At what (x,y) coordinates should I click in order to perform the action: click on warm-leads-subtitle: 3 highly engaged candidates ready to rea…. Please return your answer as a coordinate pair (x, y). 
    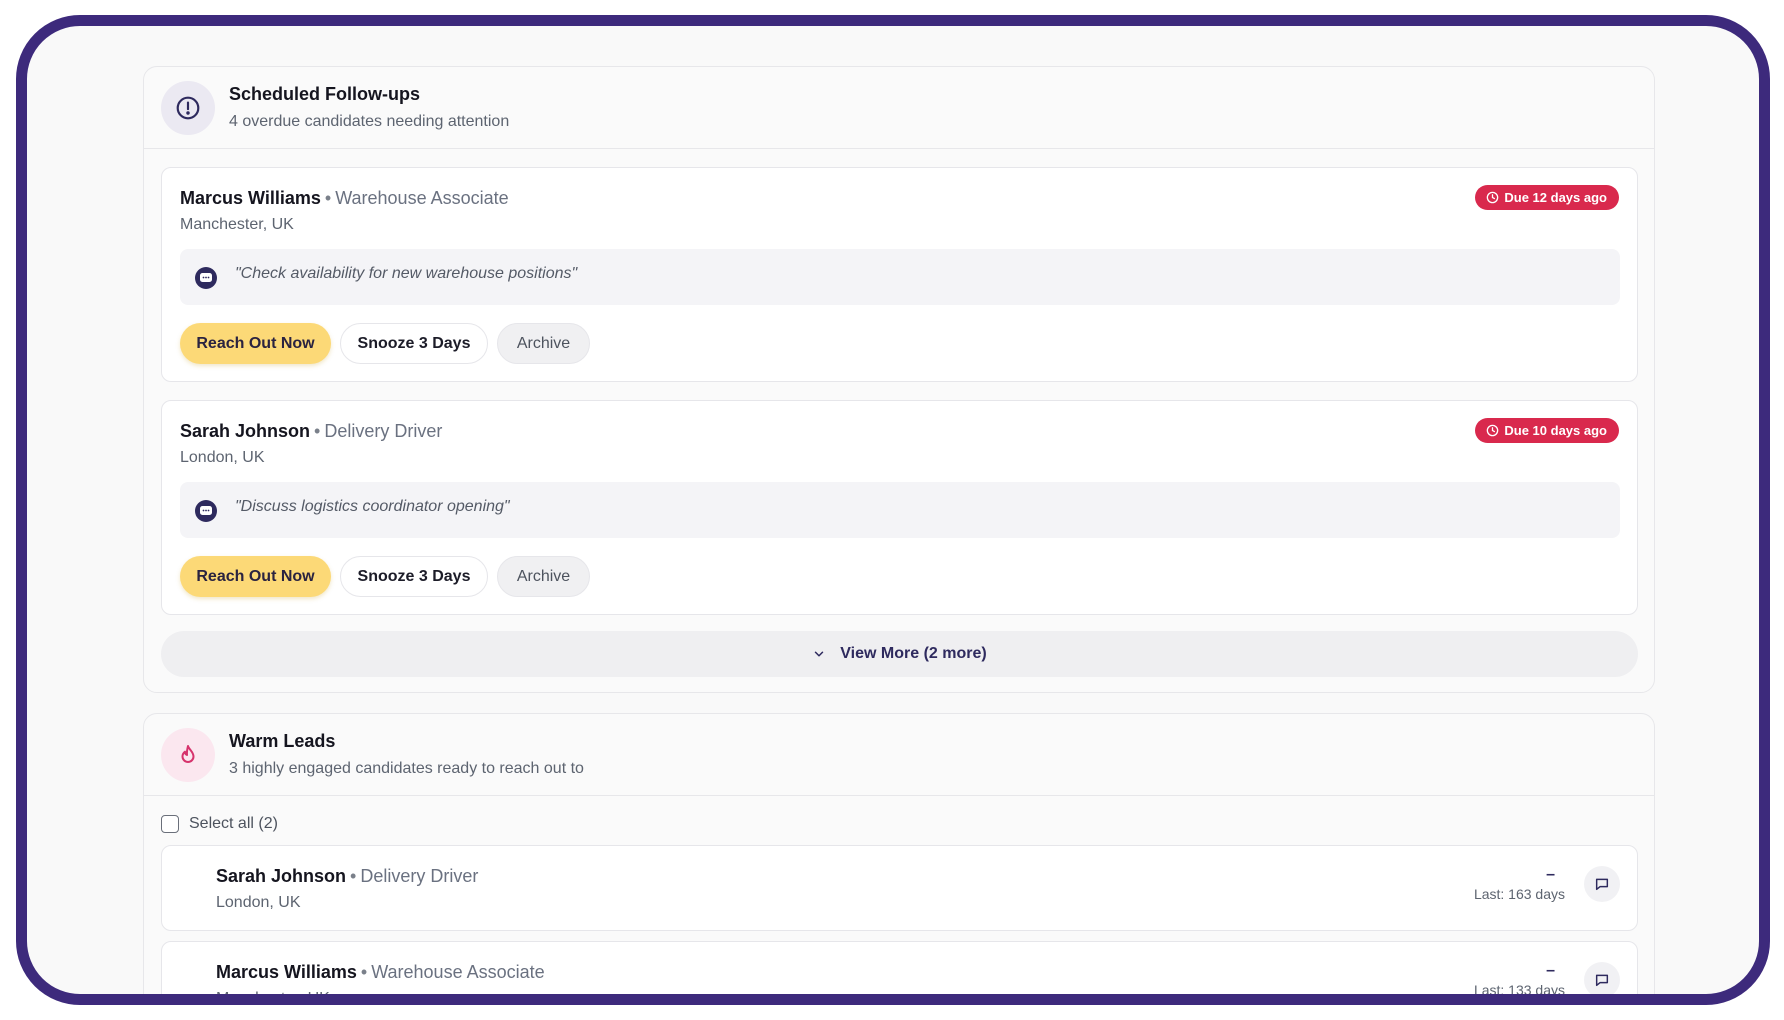
    Looking at the image, I should click on (406, 768).